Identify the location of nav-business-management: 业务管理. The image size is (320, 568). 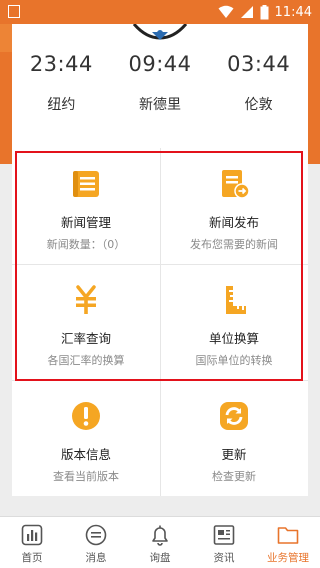
(288, 542).